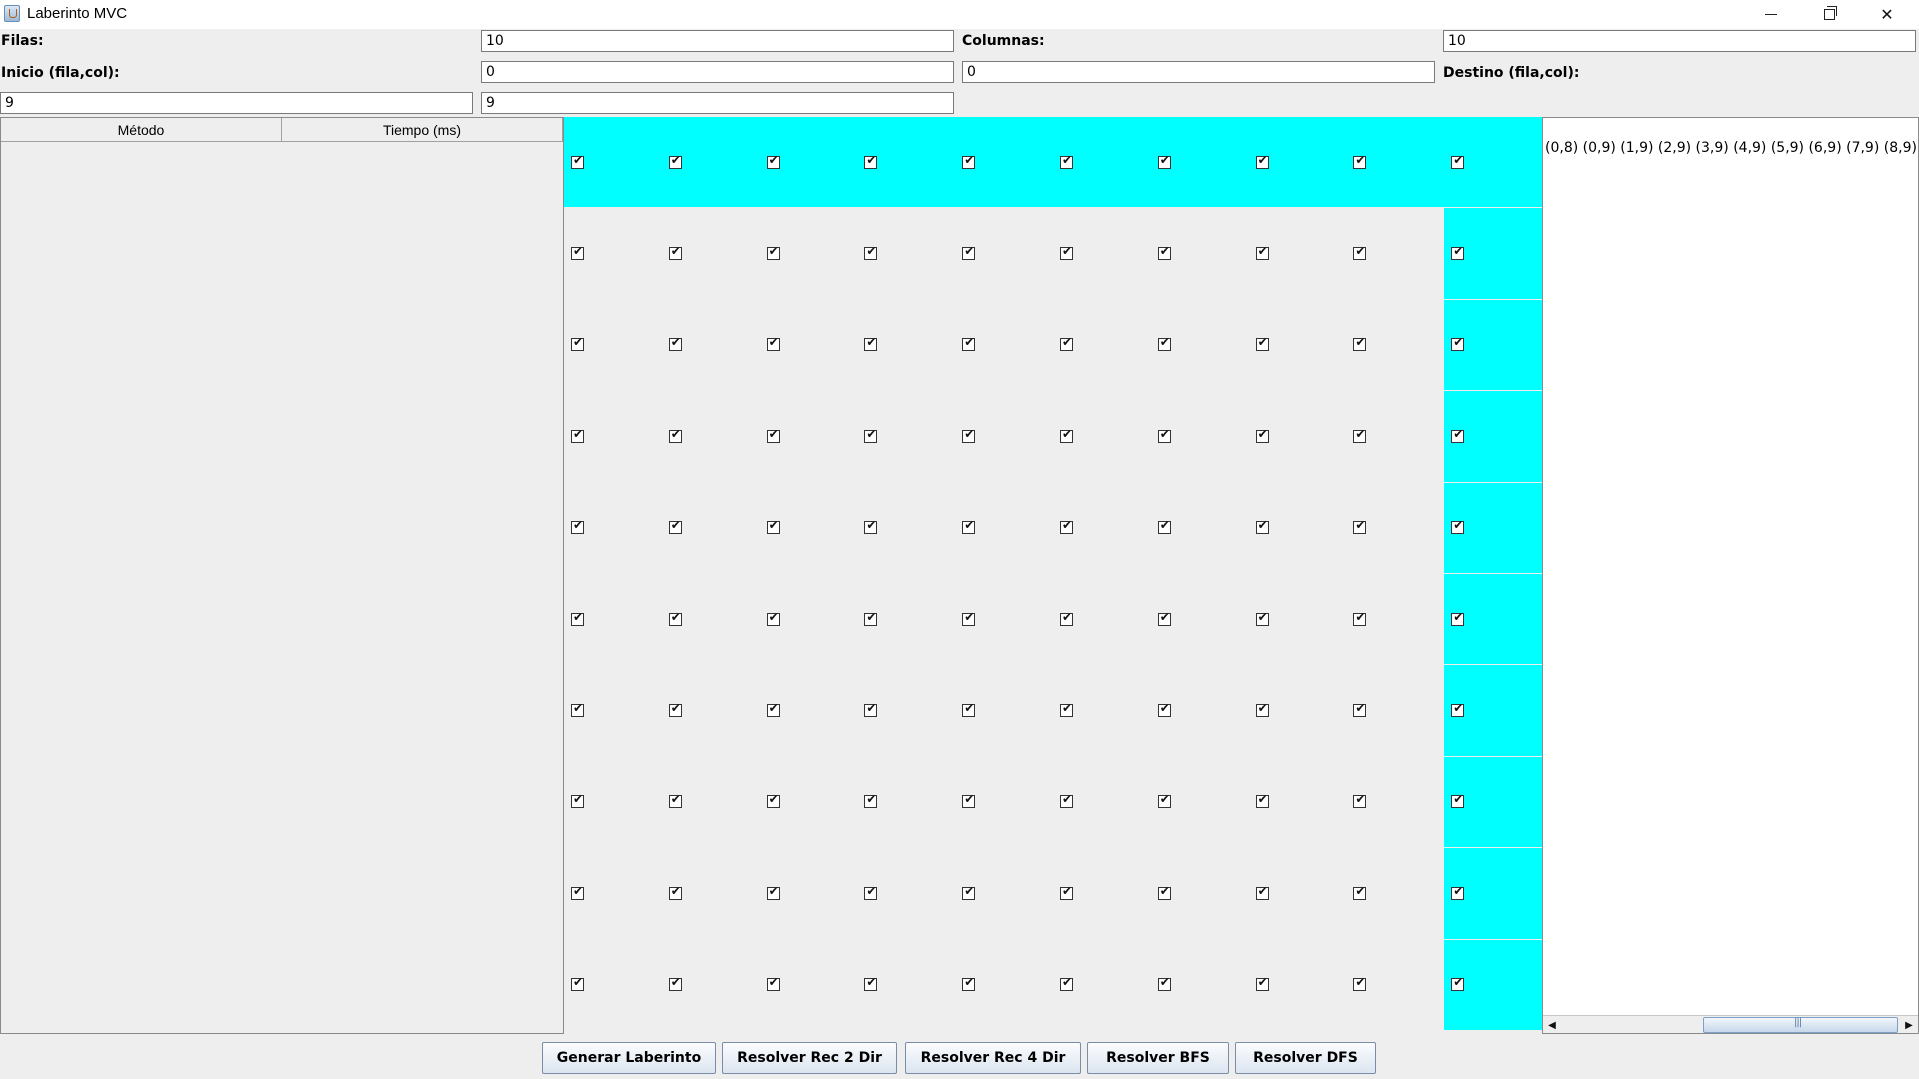 This screenshot has width=1919, height=1079. I want to click on resolver-rec4-button: Resolver Rec 4 Dir, so click(993, 1058).